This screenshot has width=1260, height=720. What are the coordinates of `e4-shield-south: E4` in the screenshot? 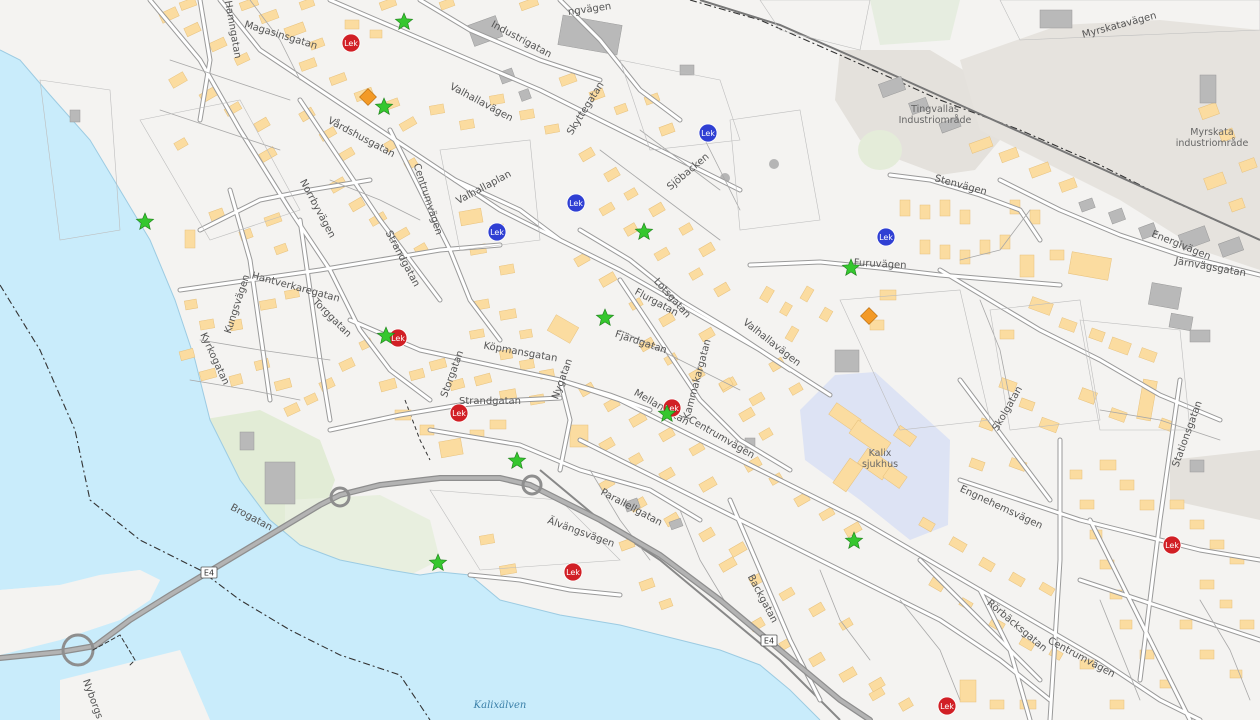 It's located at (769, 640).